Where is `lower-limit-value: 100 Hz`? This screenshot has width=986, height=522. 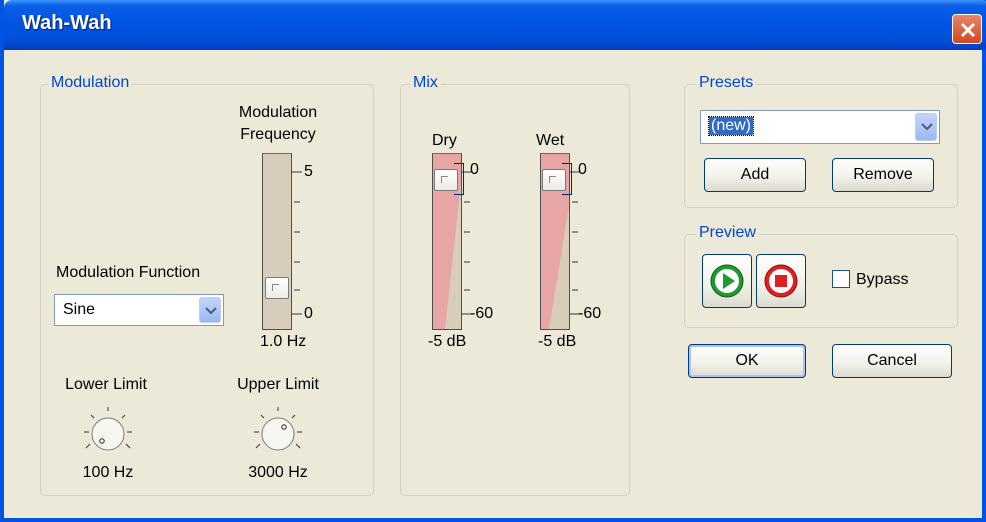 lower-limit-value: 100 Hz is located at coordinates (108, 472).